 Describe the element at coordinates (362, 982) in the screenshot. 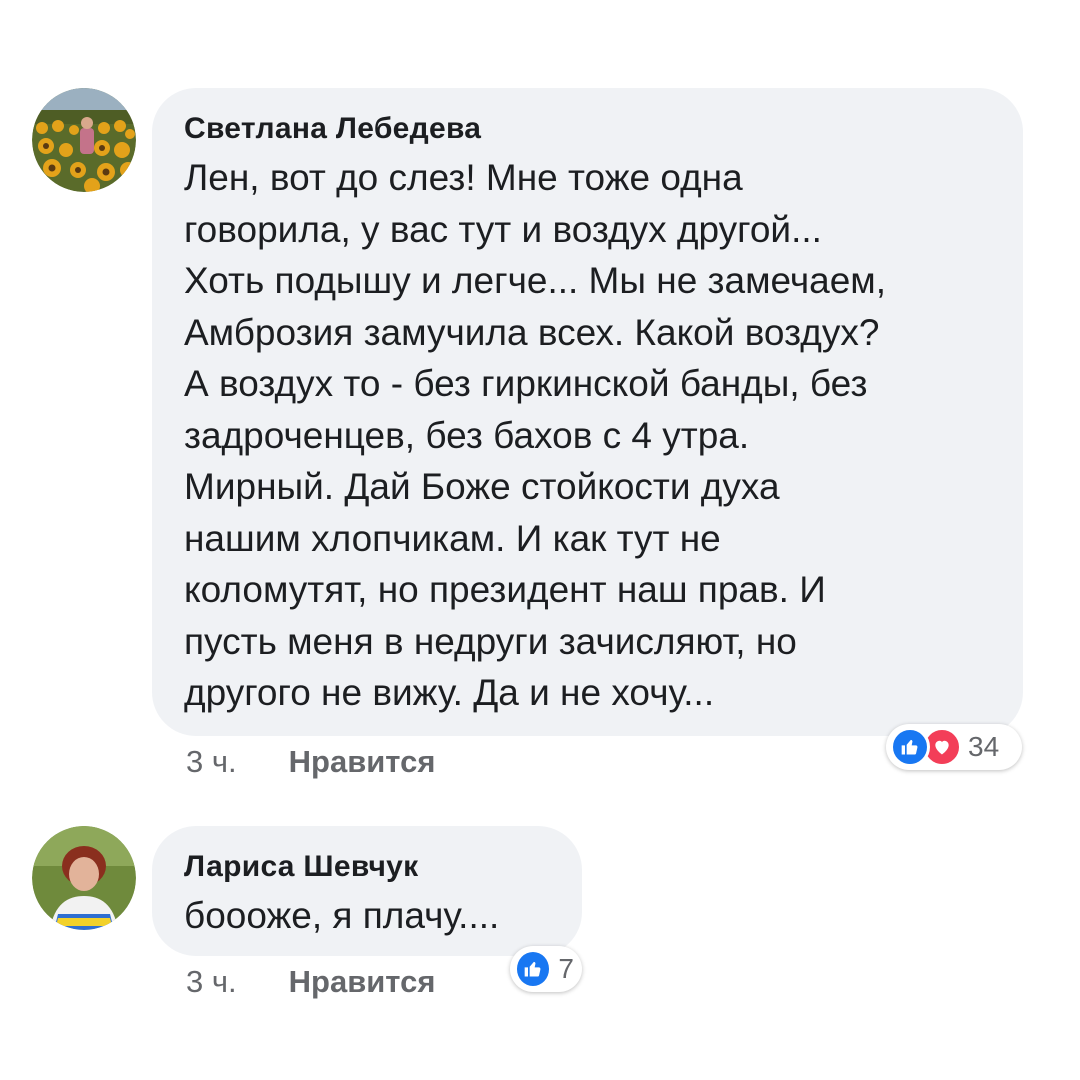

I see `like-button: Нравится` at that location.